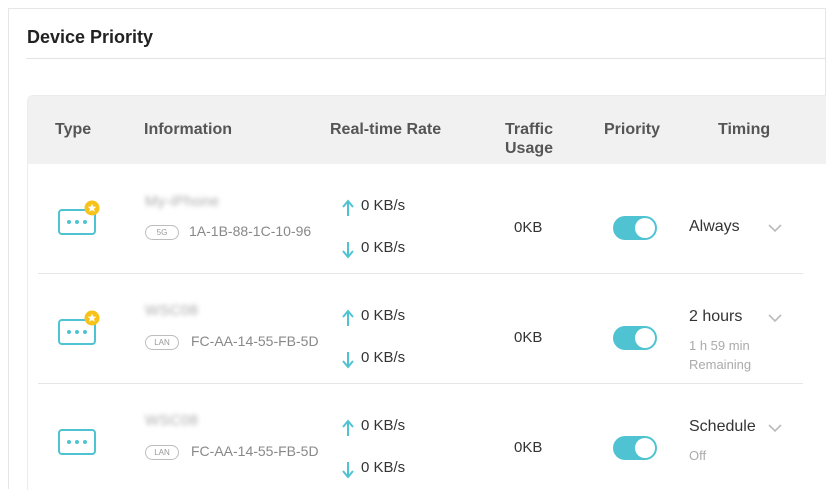 This screenshot has width=826, height=490. Describe the element at coordinates (188, 129) in the screenshot. I see `header-information: Information` at that location.